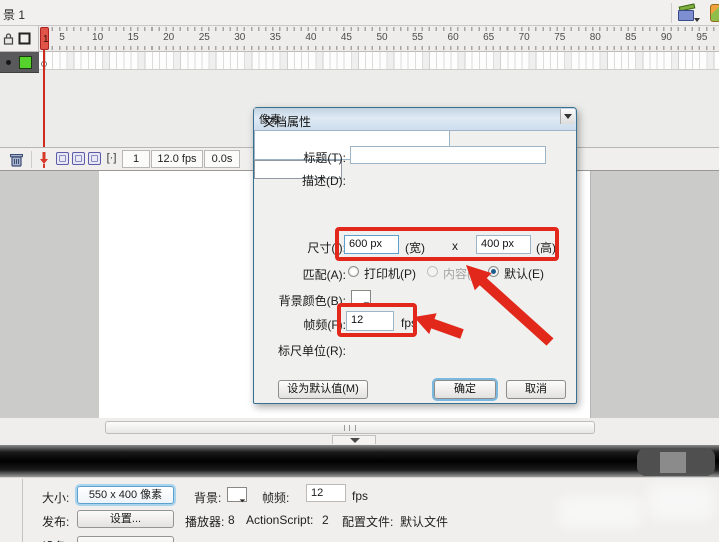 The height and width of the screenshot is (542, 719). Describe the element at coordinates (671, 13) in the screenshot. I see `toolbar-divider` at that location.